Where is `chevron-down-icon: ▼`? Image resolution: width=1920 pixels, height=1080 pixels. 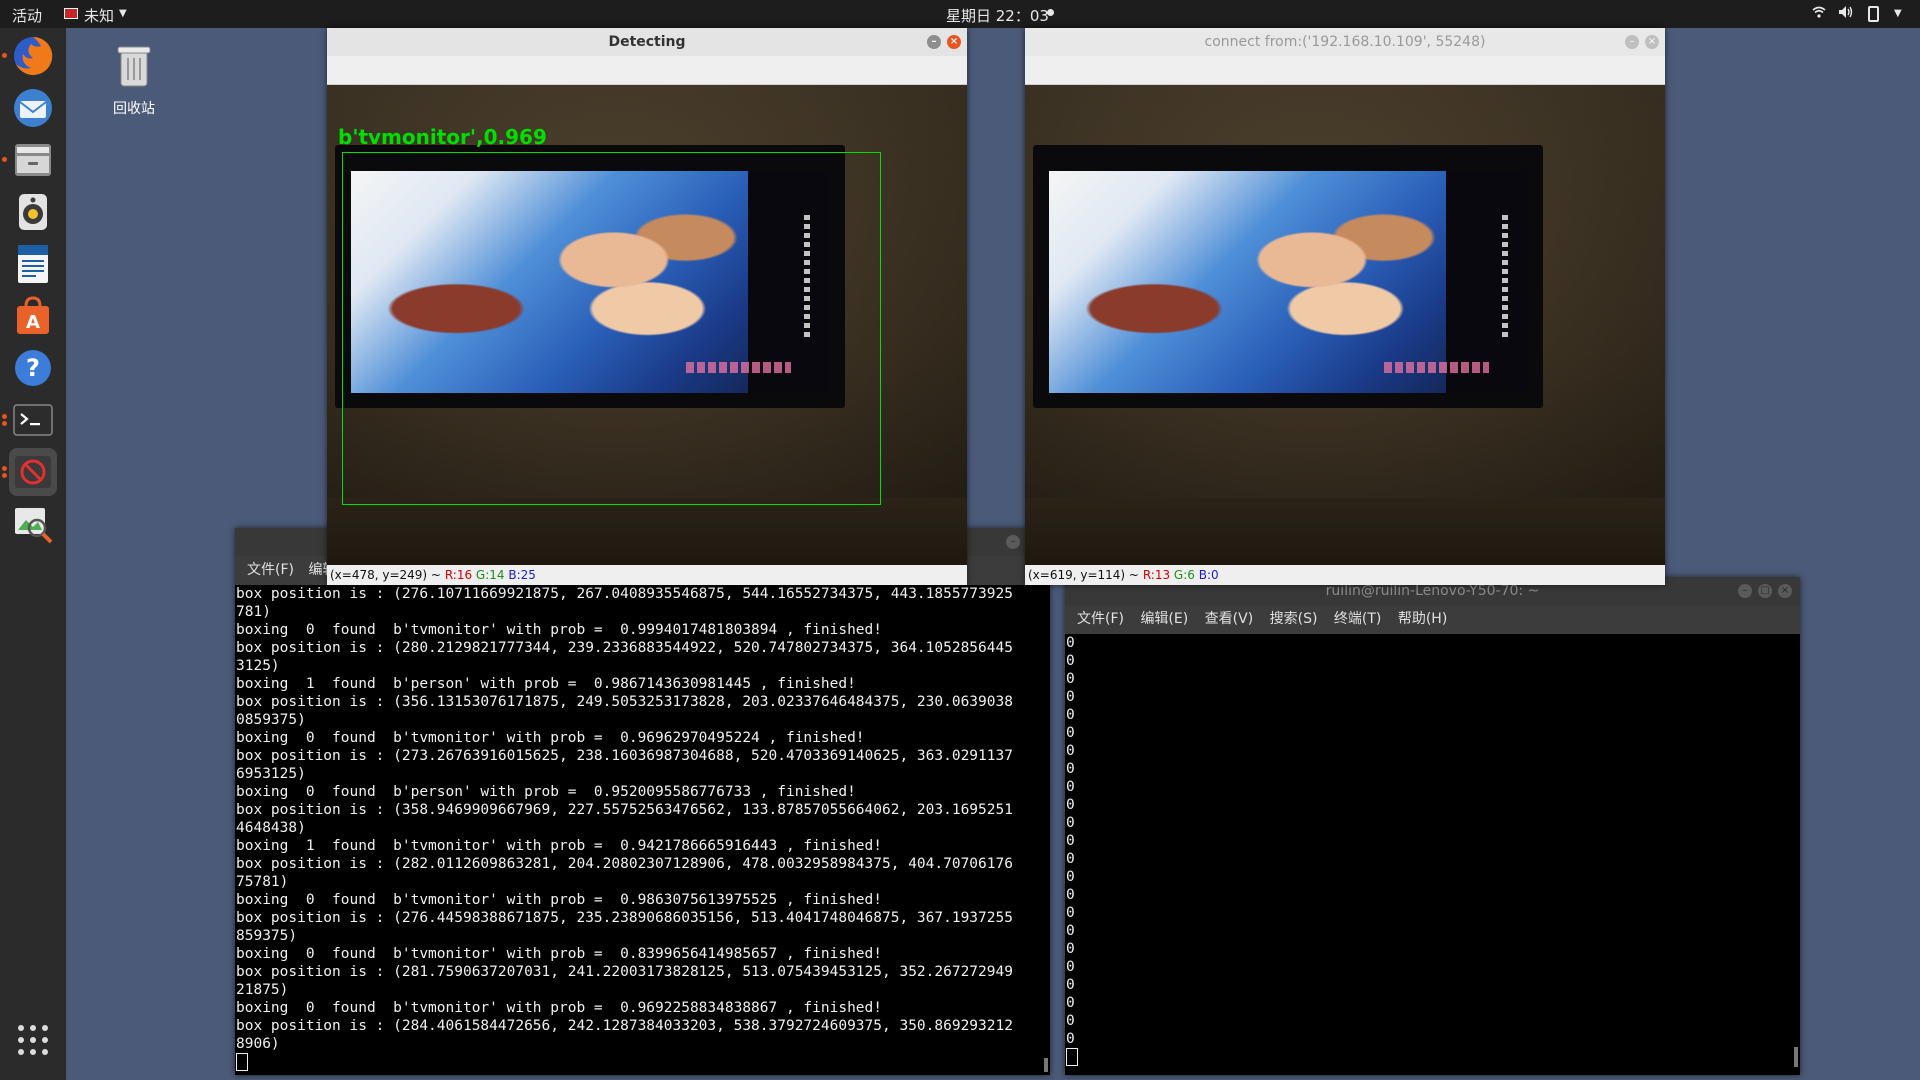 chevron-down-icon: ▼ is located at coordinates (123, 13).